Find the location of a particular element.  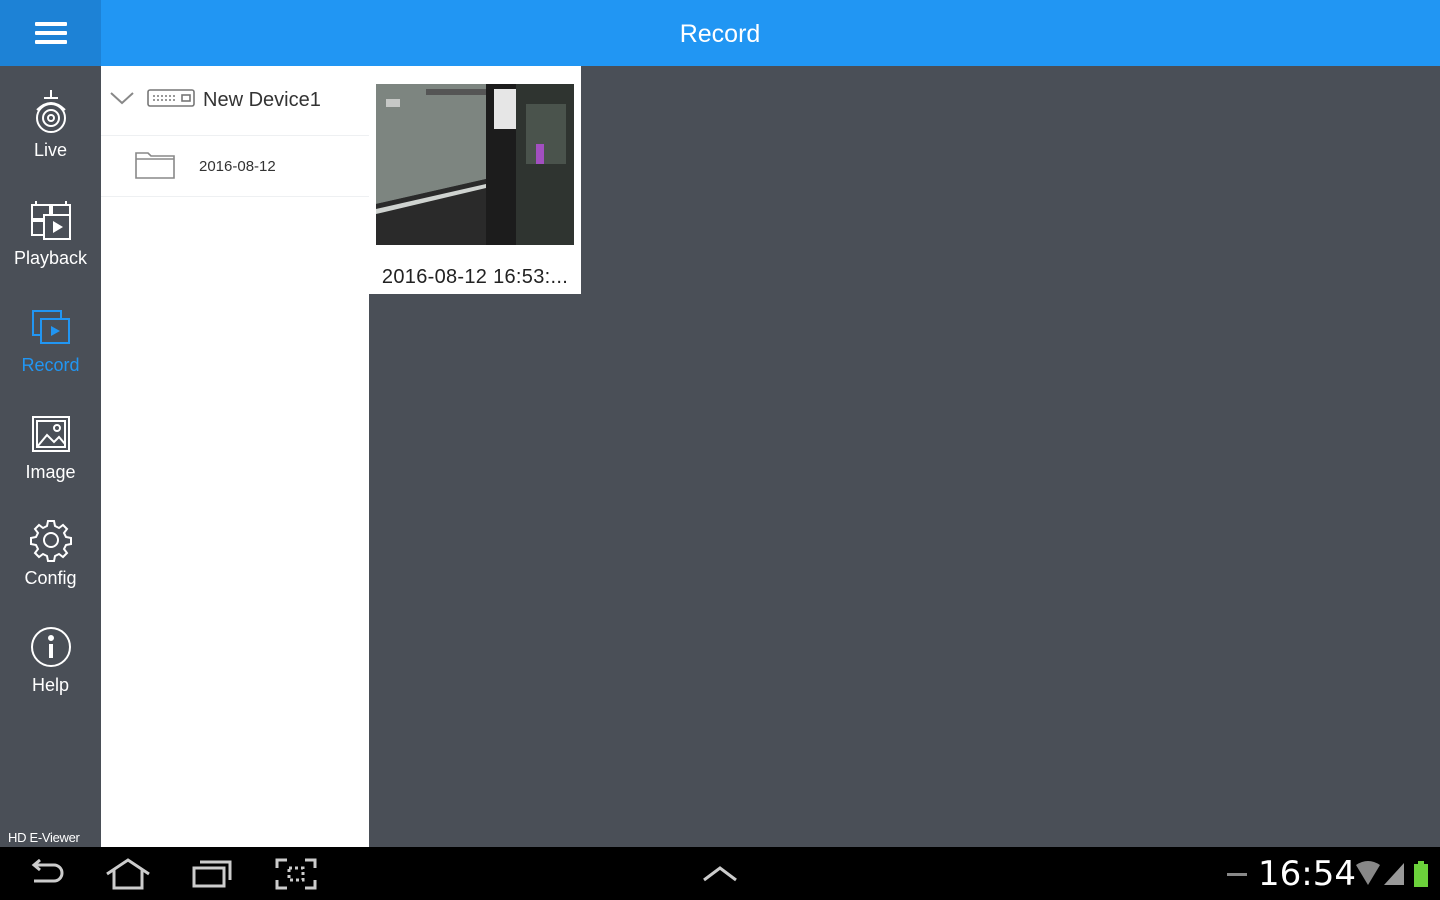

hamburger-icon is located at coordinates (50, 33).